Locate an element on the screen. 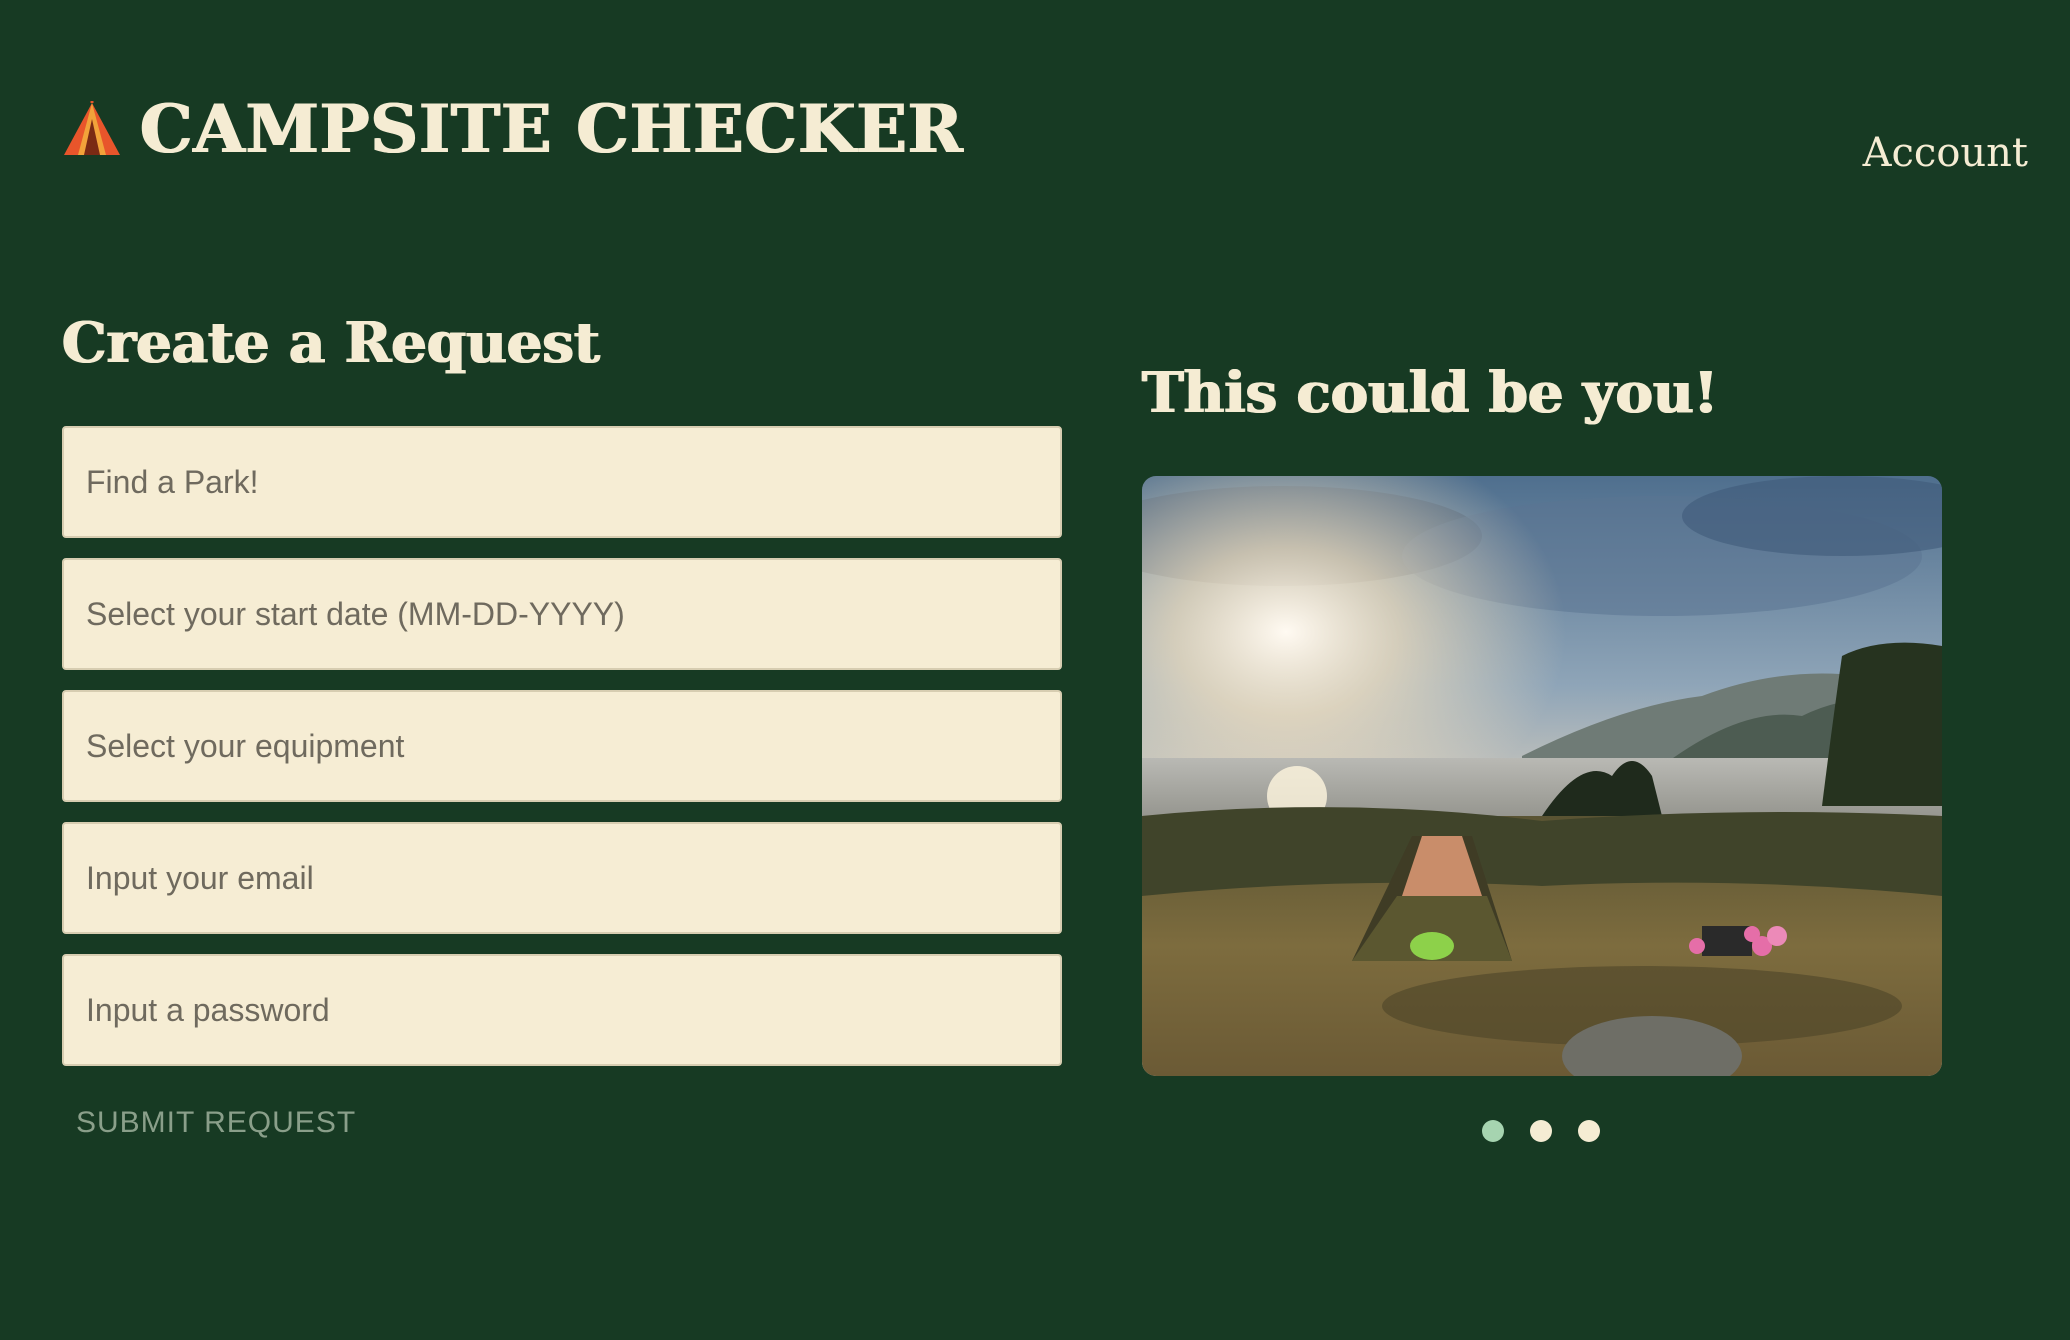 The width and height of the screenshot is (2070, 1340). site-header: CAMPSITE CHECKER is located at coordinates (513, 129).